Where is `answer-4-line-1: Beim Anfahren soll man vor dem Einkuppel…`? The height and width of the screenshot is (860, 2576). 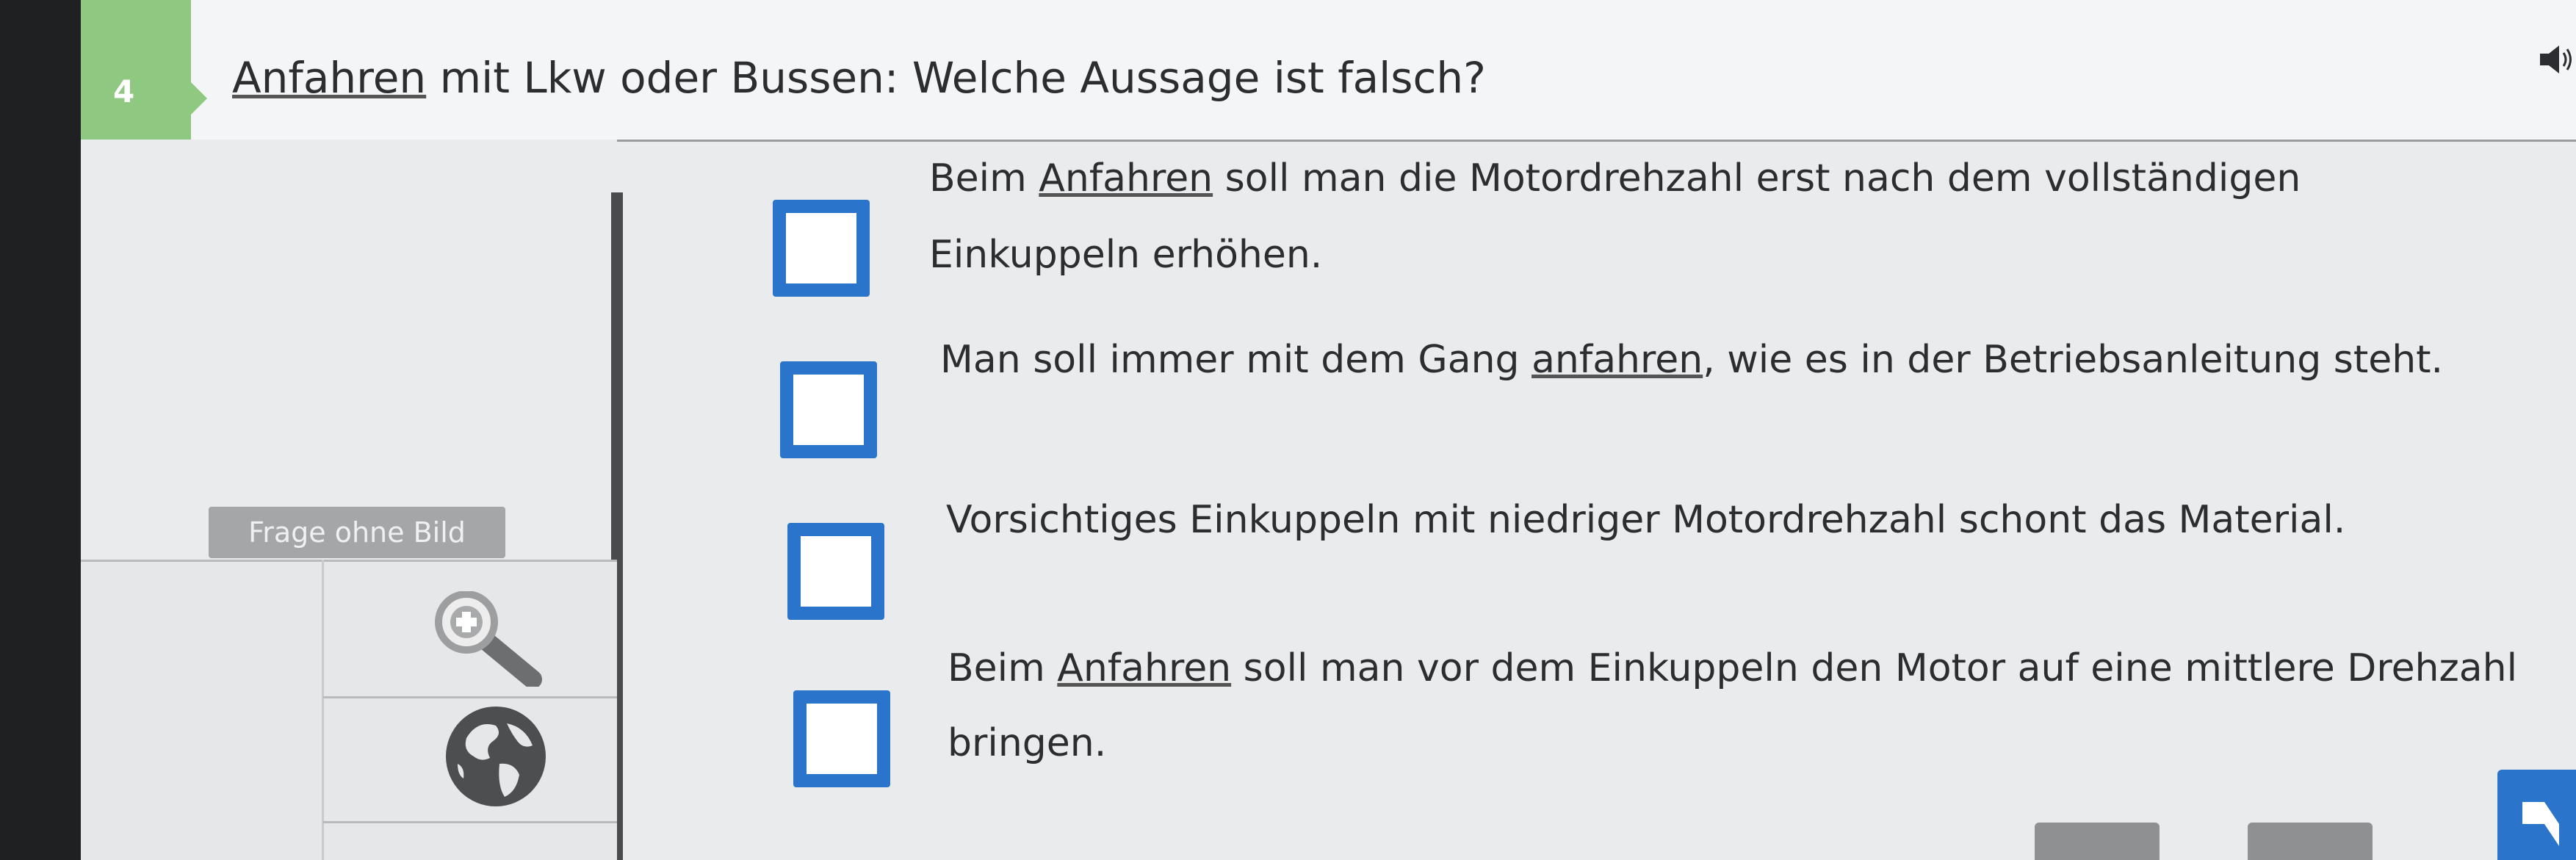 answer-4-line-1: Beim Anfahren soll man vor dem Einkuppel… is located at coordinates (1732, 668).